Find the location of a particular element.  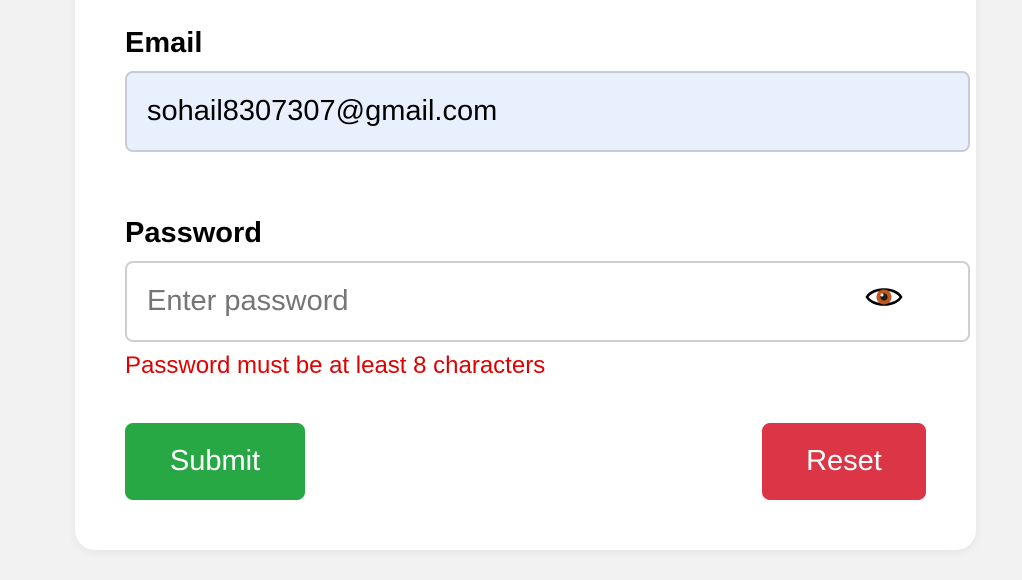

submit-button: Submit is located at coordinates (215, 461).